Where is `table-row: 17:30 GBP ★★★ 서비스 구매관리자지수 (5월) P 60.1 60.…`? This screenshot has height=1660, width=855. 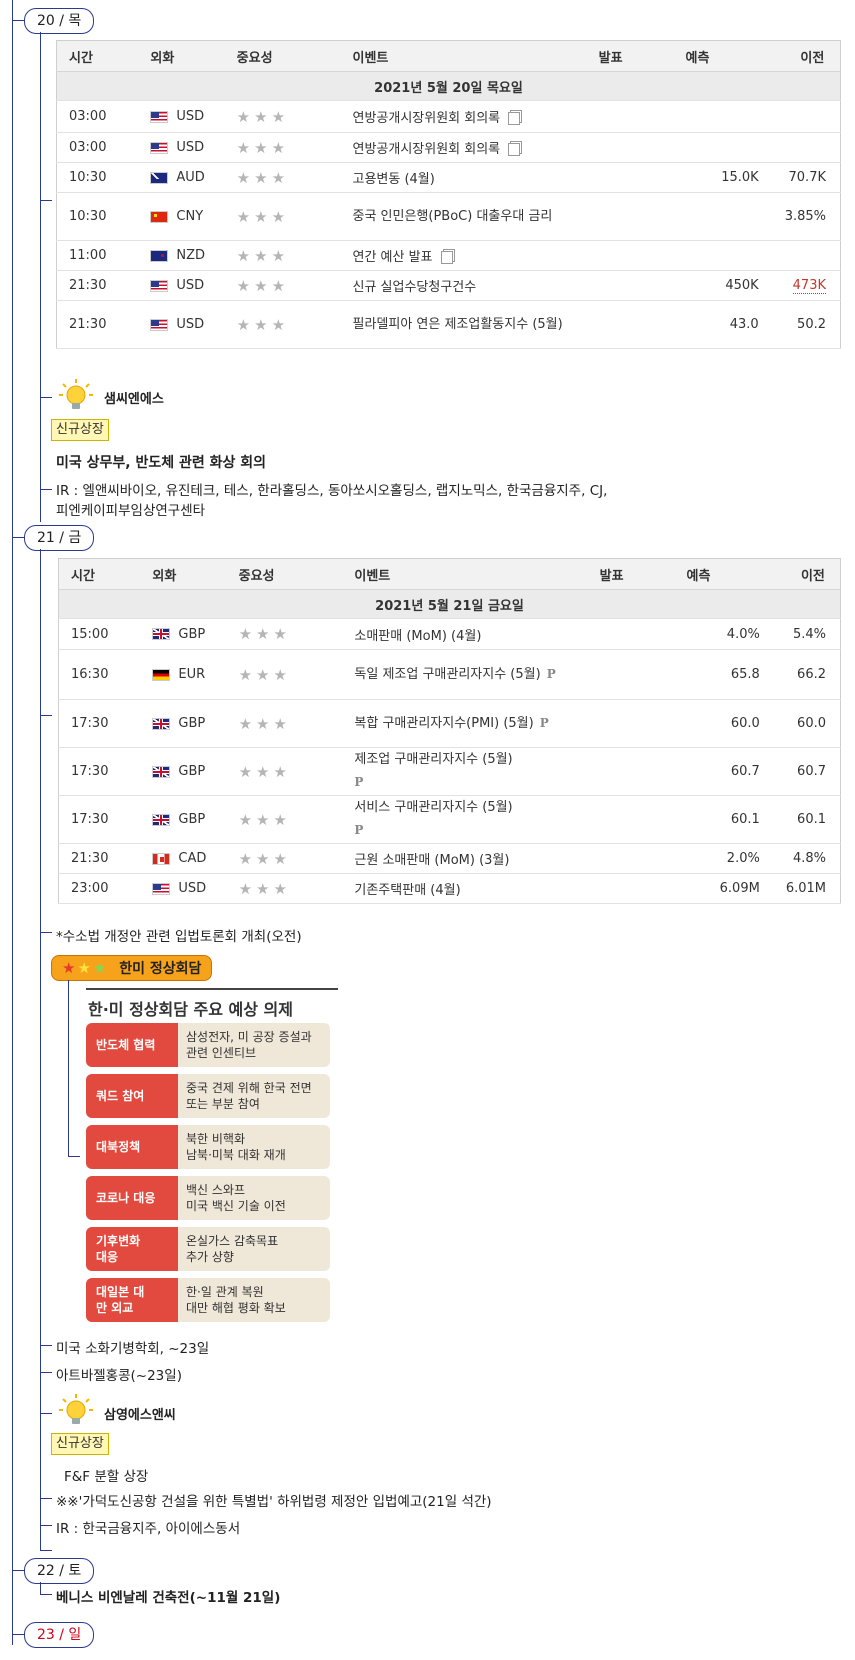 table-row: 17:30 GBP ★★★ 서비스 구매관리자지수 (5월) P 60.1 60.… is located at coordinates (449, 819).